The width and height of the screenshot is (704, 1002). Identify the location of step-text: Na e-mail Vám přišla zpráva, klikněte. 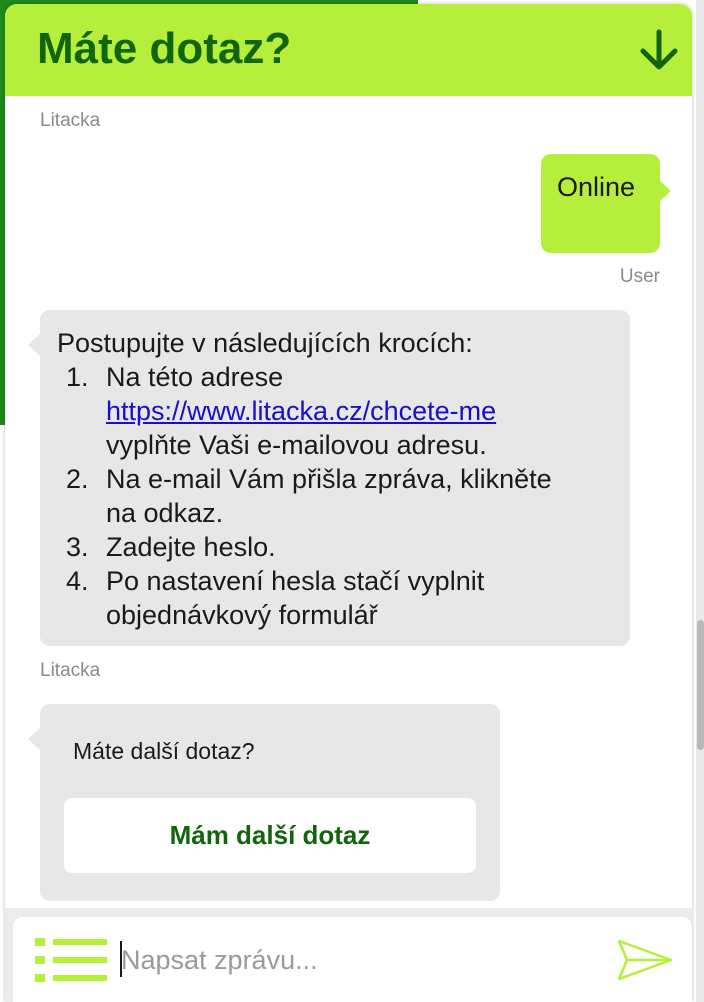
(329, 479).